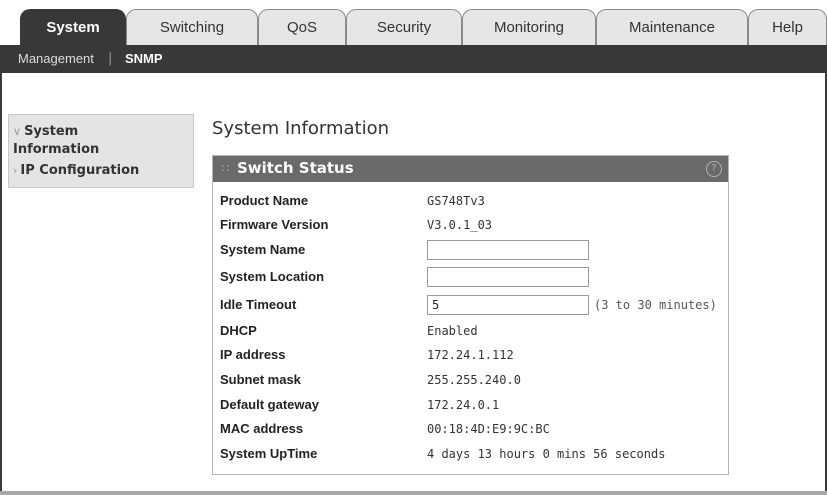 The image size is (827, 495). I want to click on value-mac-address: 00:18:4D:E9:9C:BC, so click(488, 429).